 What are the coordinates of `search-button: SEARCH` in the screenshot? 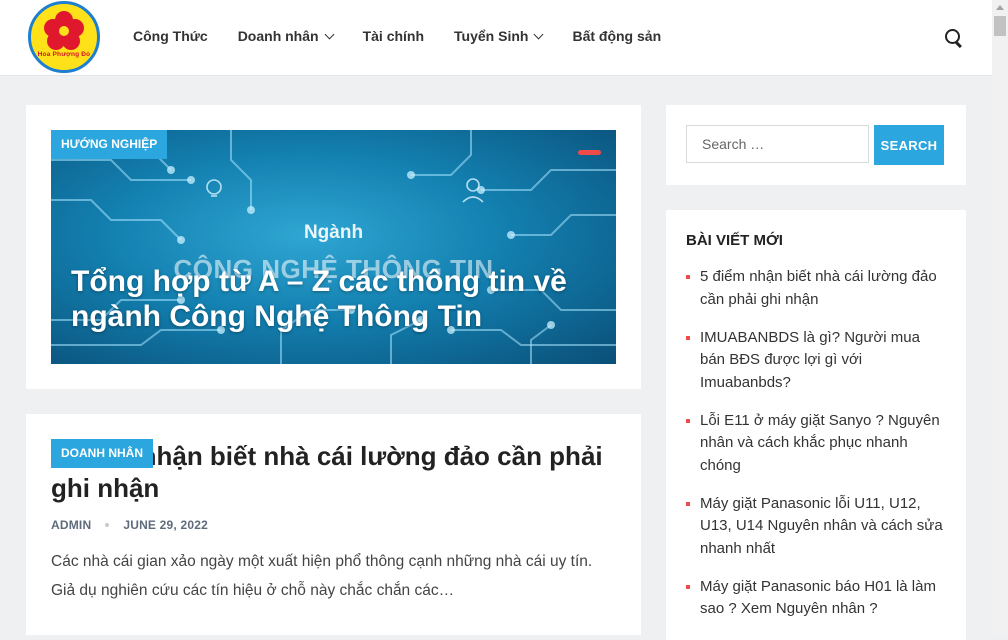 It's located at (909, 145).